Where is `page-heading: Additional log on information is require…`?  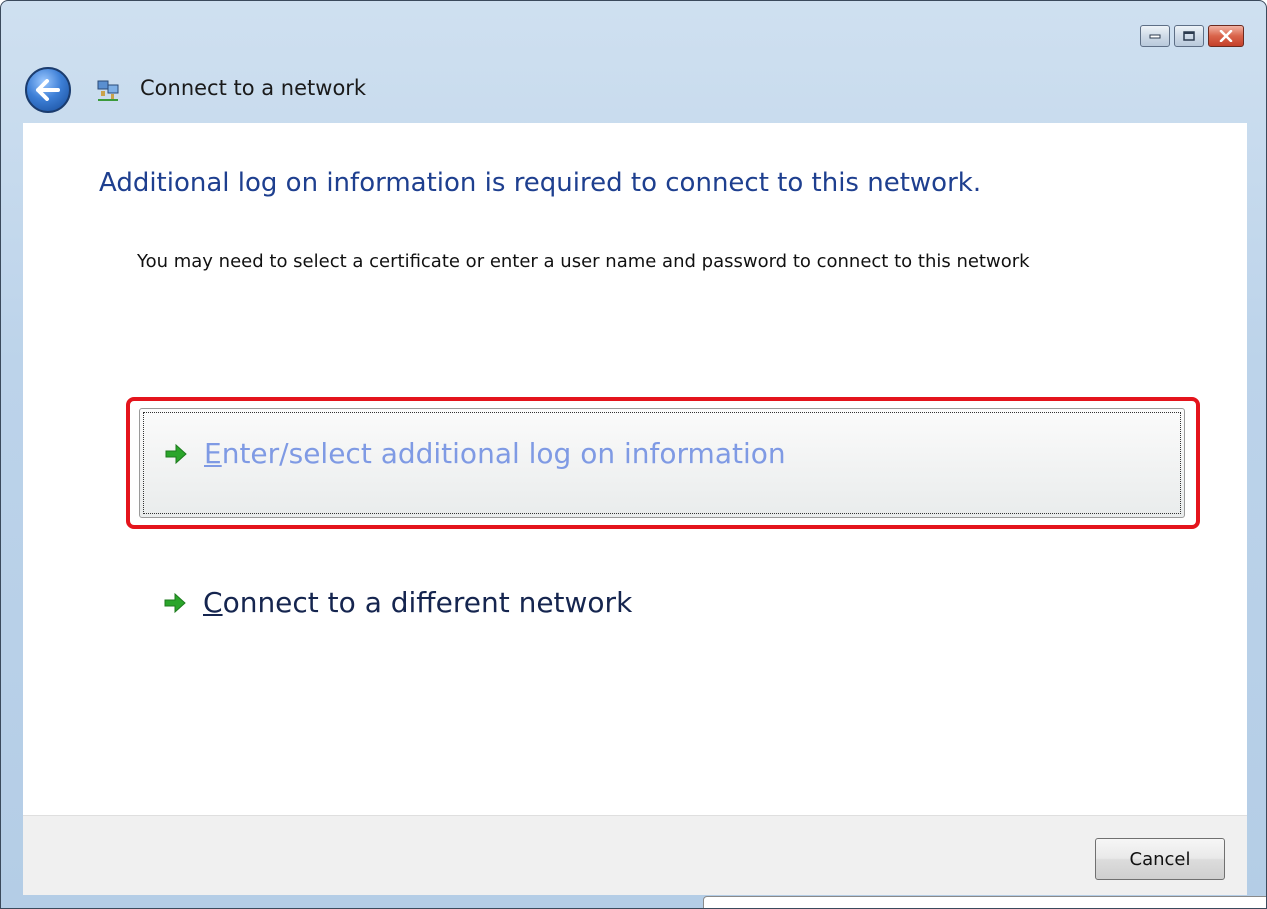
page-heading: Additional log on information is require… is located at coordinates (540, 183).